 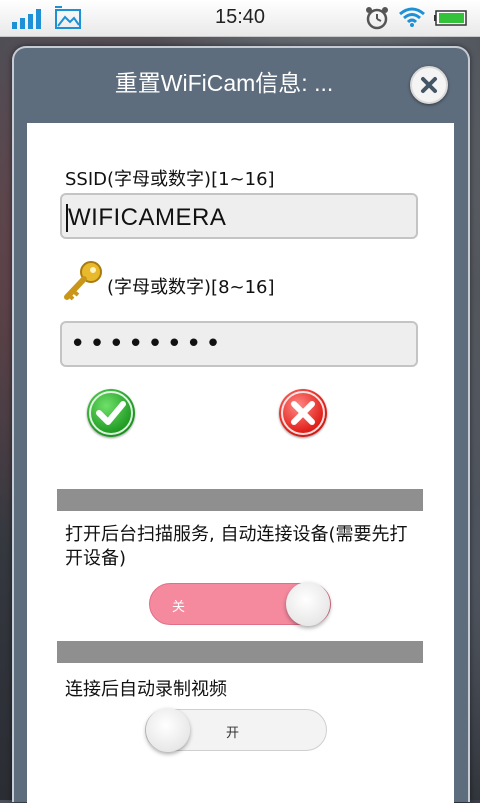 I want to click on password-value: ••••••••, so click(x=147, y=344).